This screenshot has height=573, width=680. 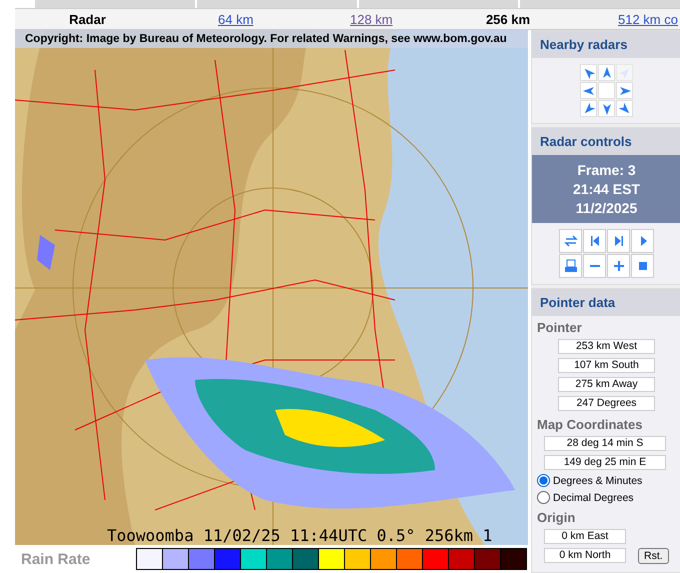 I want to click on reset-button: Rst., so click(x=653, y=556).